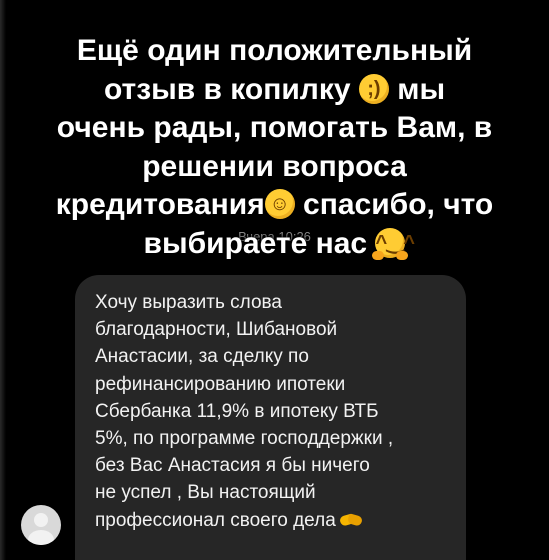 This screenshot has width=549, height=560. Describe the element at coordinates (274, 50) in the screenshot. I see `caption-line: Ещё один положительный` at that location.